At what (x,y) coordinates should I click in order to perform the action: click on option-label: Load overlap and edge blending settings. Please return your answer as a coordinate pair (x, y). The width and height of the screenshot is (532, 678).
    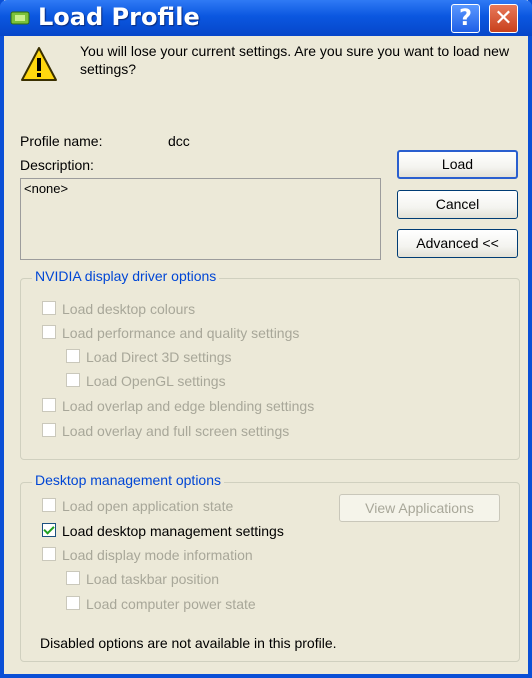
    Looking at the image, I should click on (188, 406).